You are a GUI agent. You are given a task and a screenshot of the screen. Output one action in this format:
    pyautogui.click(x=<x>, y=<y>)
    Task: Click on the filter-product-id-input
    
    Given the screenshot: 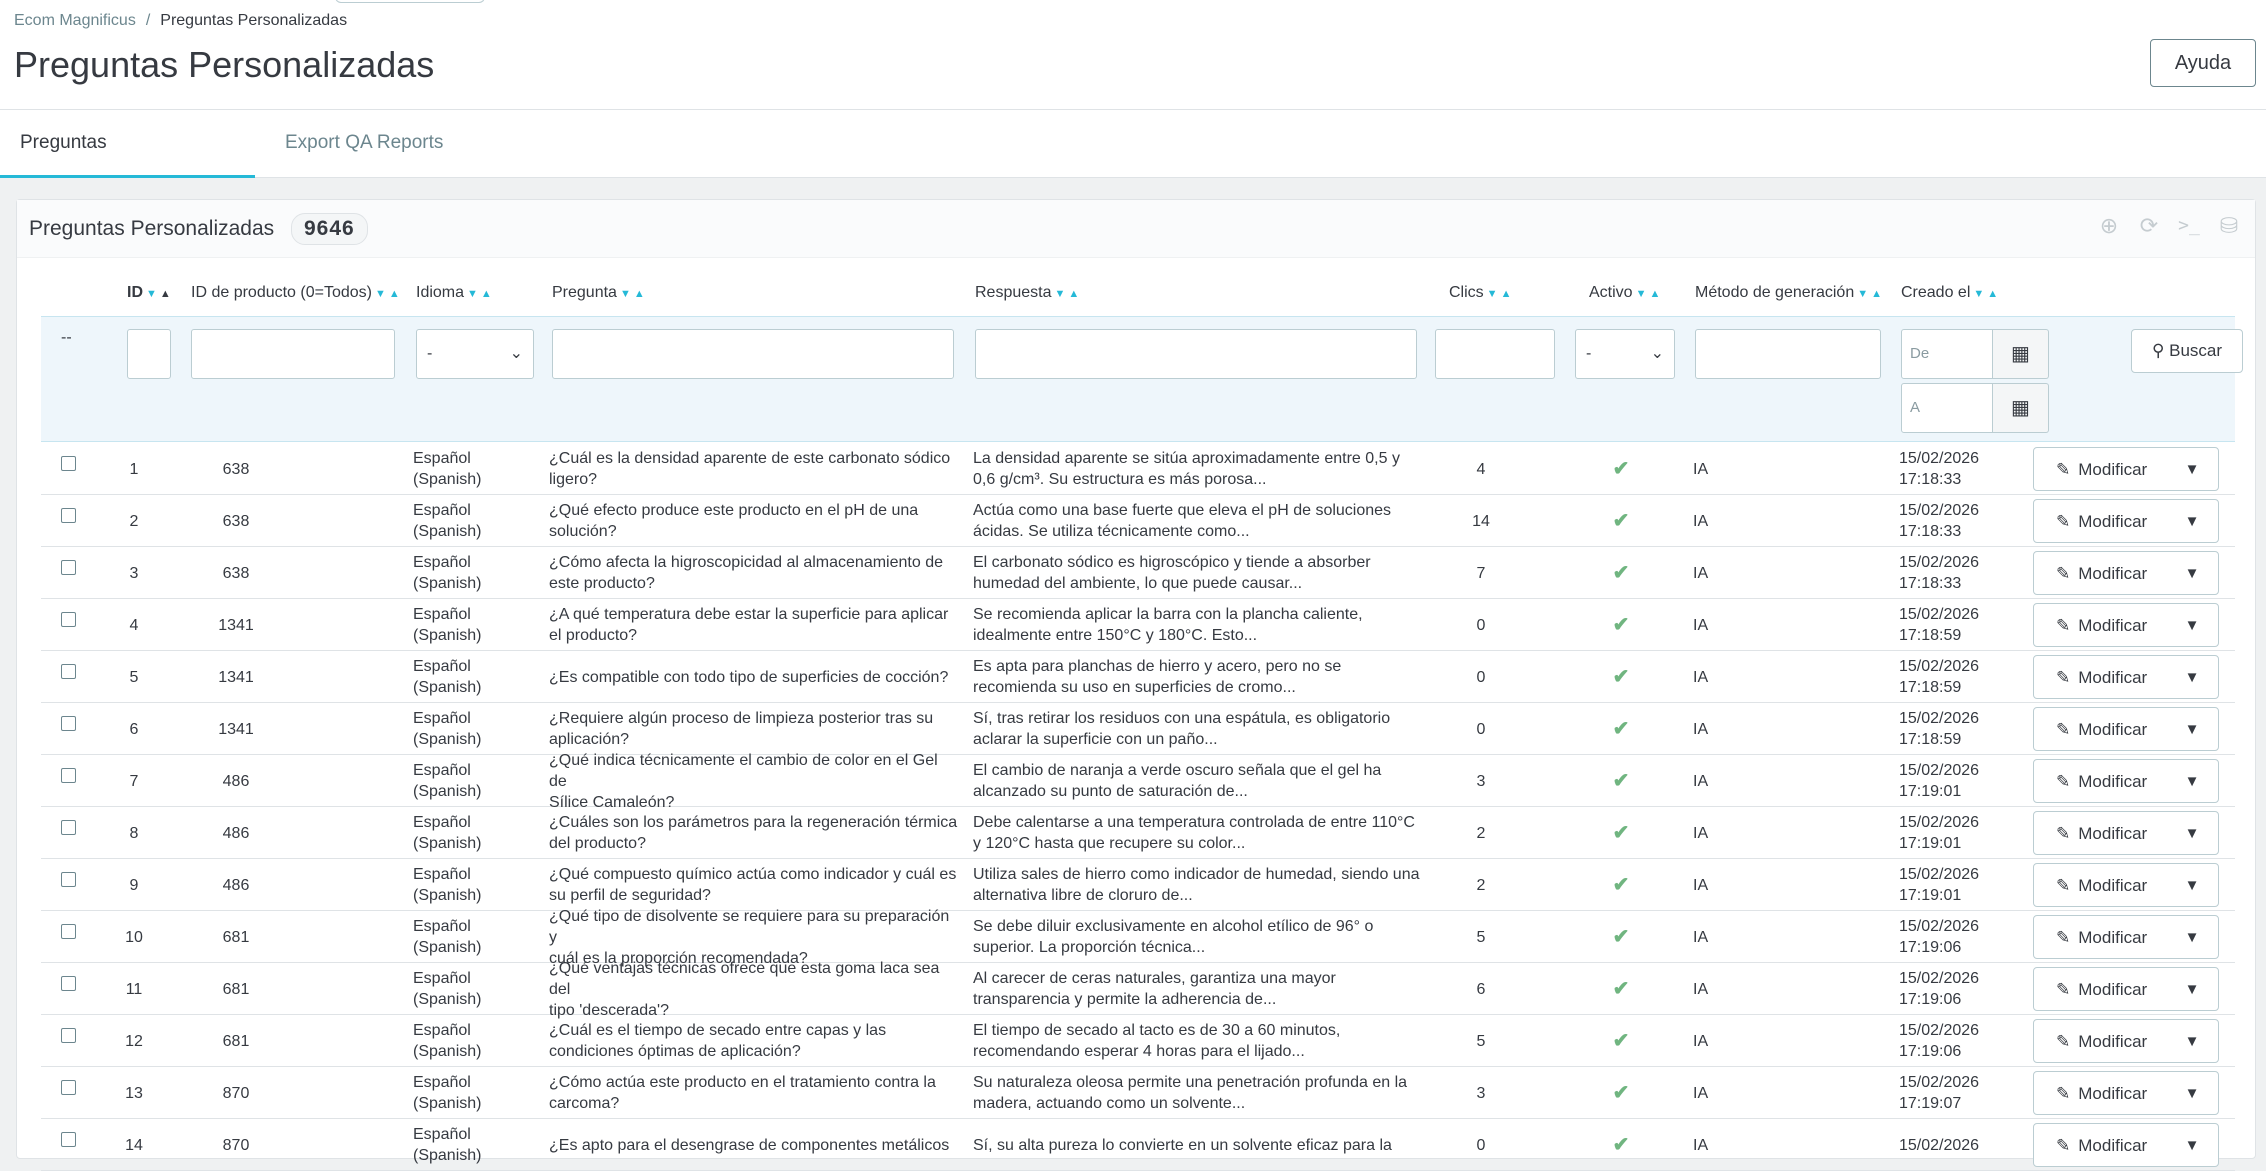 What is the action you would take?
    pyautogui.click(x=293, y=354)
    